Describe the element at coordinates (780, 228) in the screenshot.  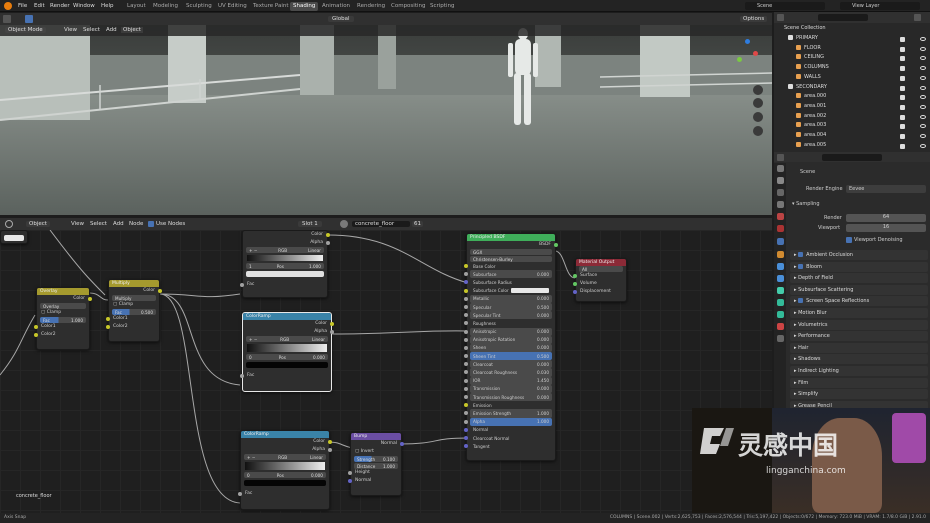
I see `world-tab-icon` at that location.